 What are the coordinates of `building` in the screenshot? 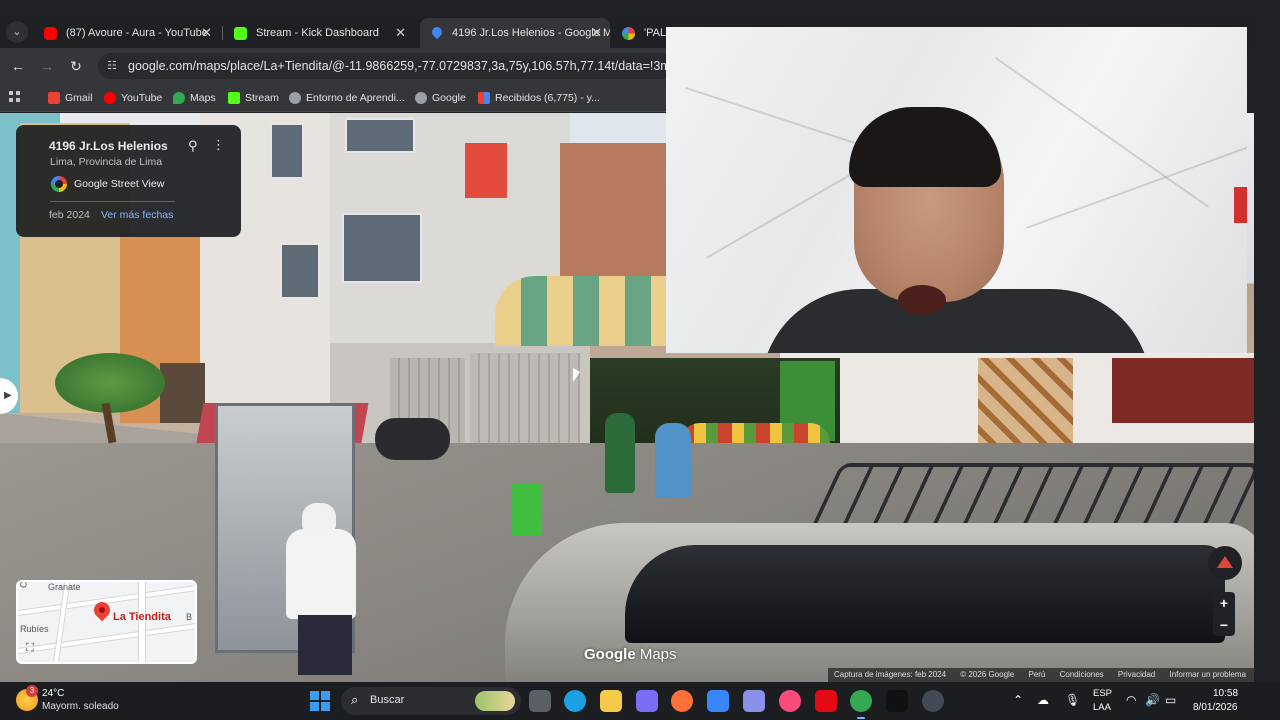 It's located at (1183, 390).